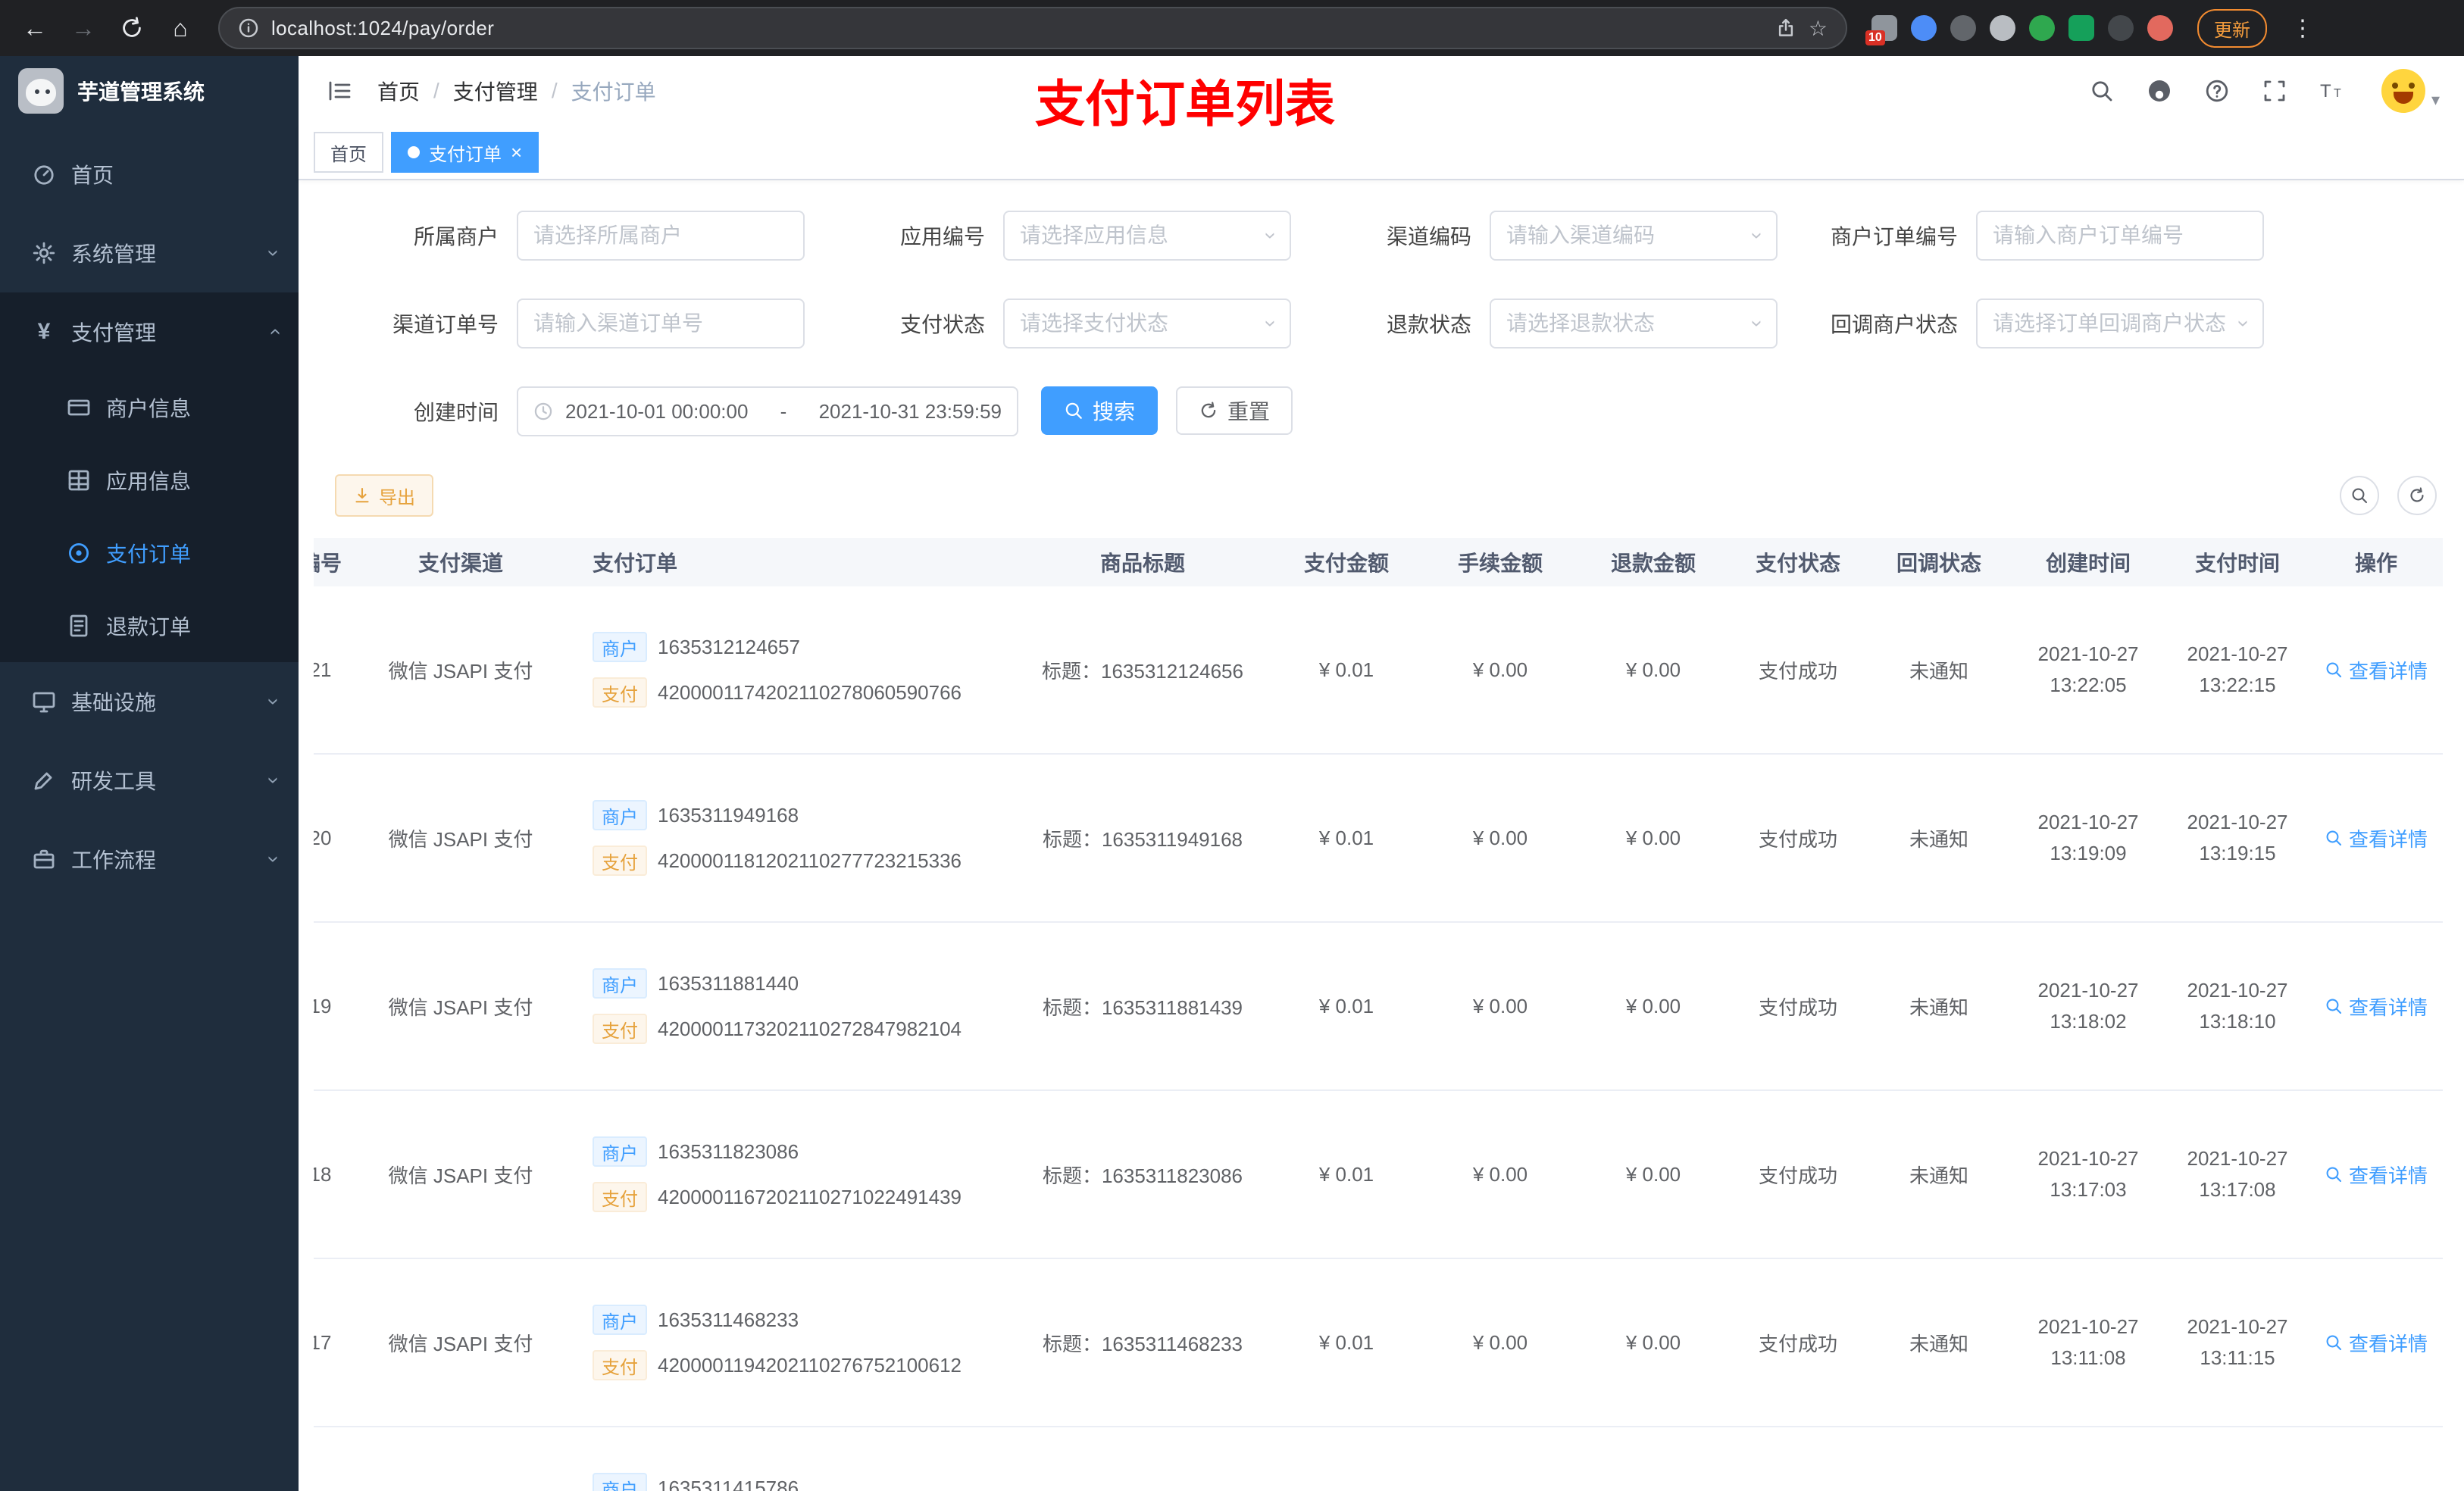  What do you see at coordinates (132, 28) in the screenshot?
I see `browser-reload-button` at bounding box center [132, 28].